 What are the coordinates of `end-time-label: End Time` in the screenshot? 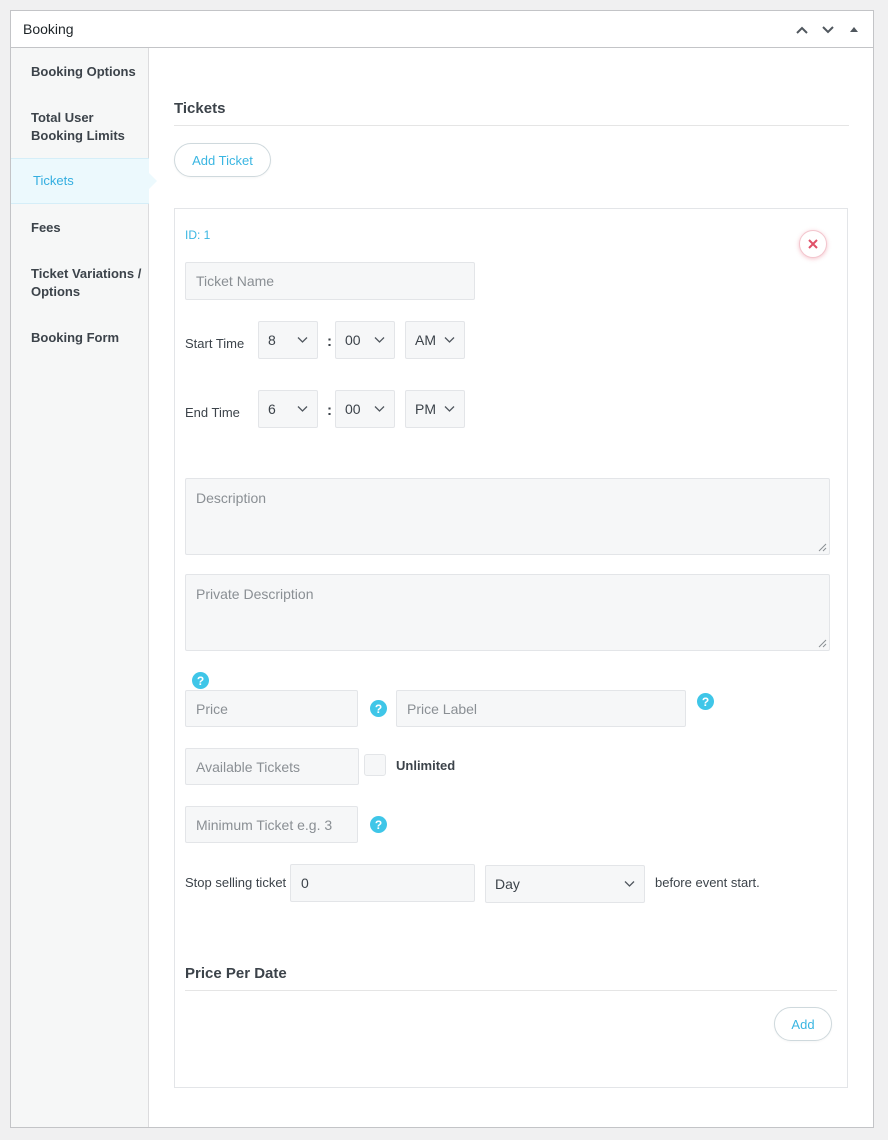 It's located at (212, 412).